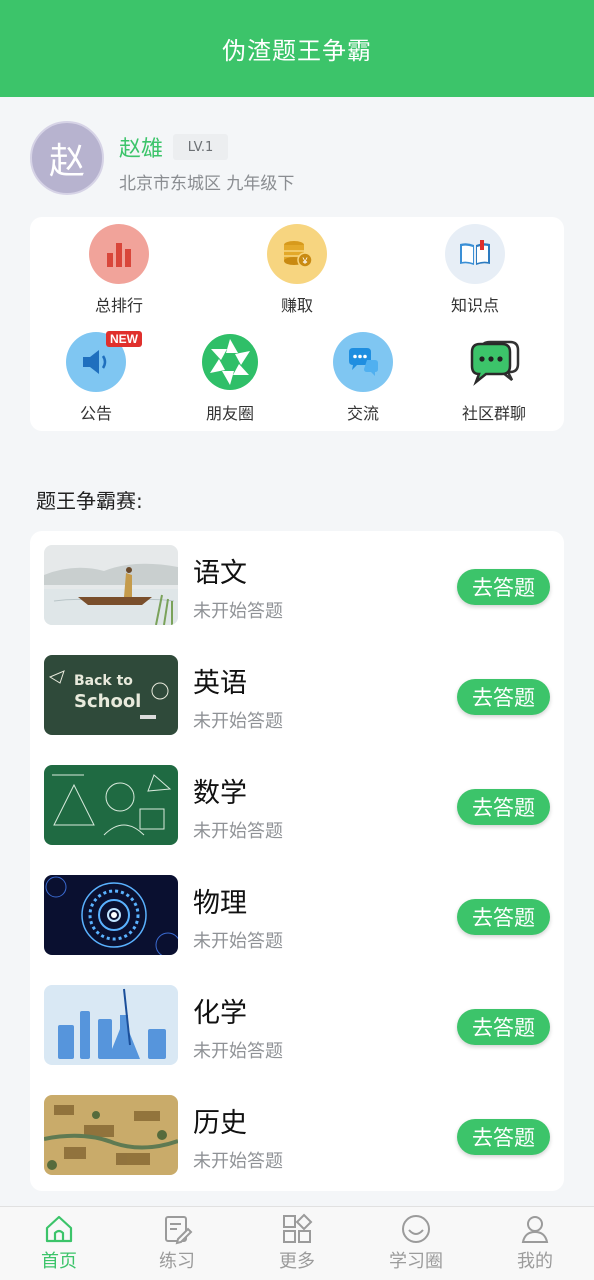 This screenshot has width=594, height=1280. I want to click on aperture-icon, so click(230, 362).